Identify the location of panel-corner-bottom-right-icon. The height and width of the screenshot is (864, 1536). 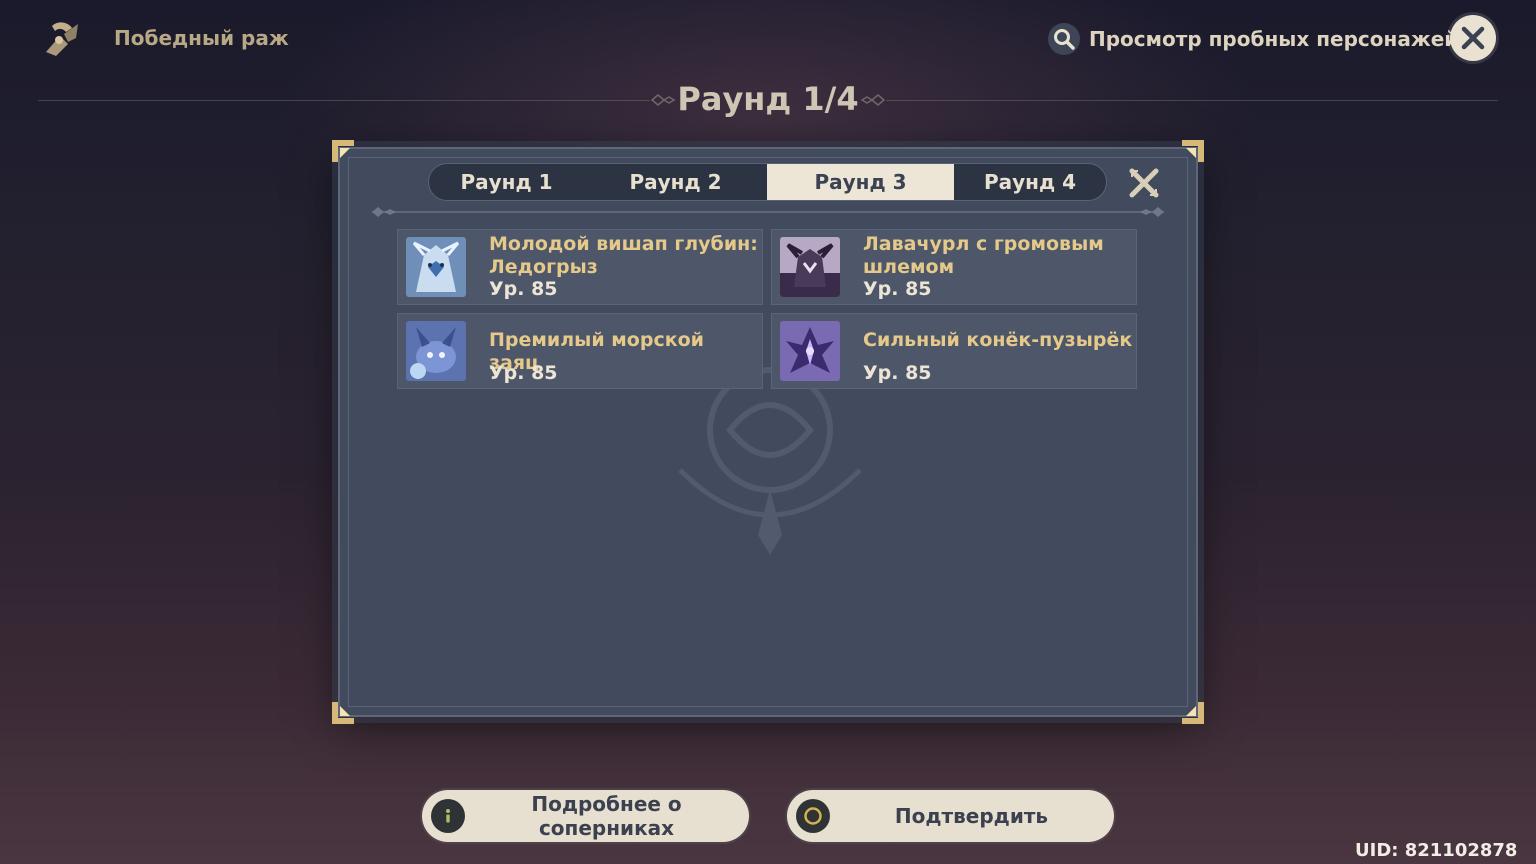
(1193, 713).